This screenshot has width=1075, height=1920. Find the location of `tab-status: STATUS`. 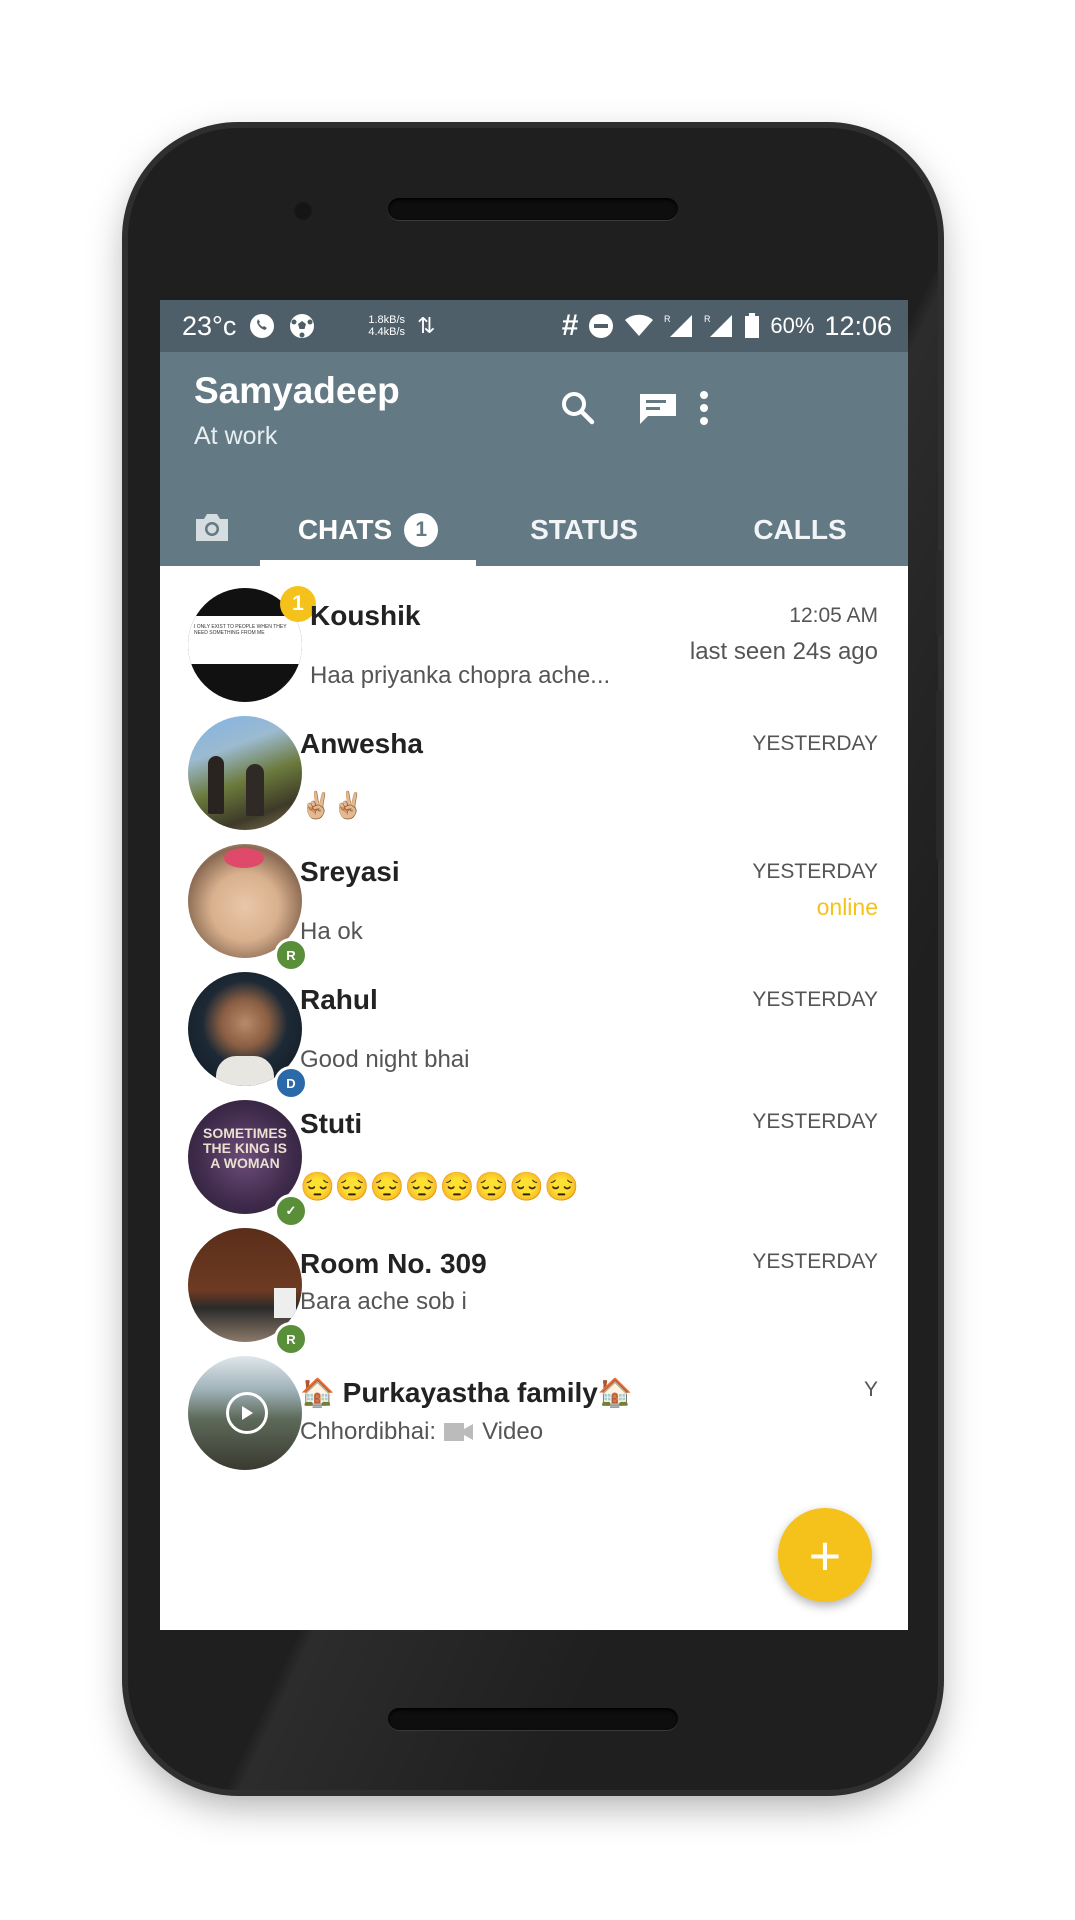

tab-status: STATUS is located at coordinates (584, 530).